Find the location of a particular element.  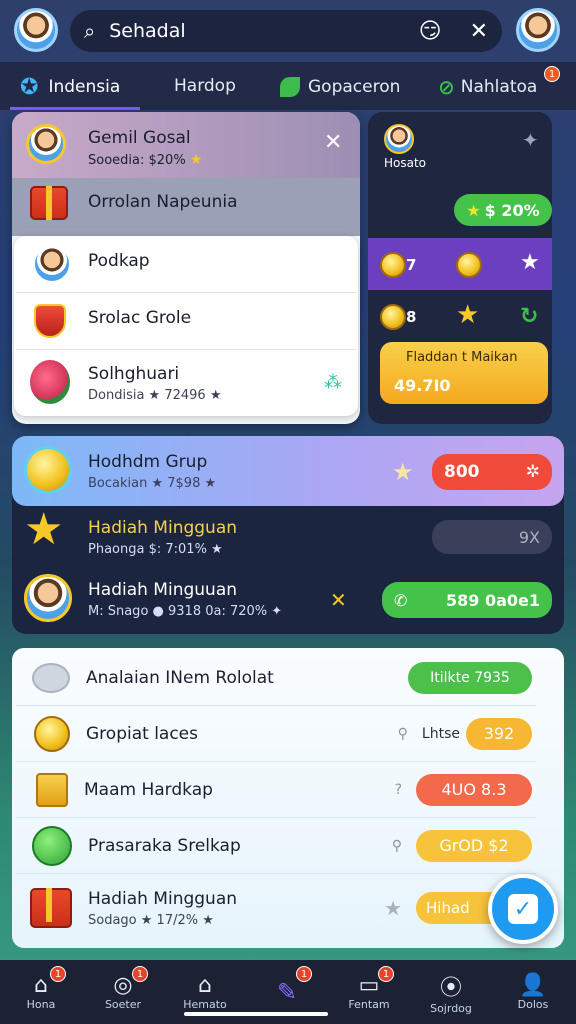

side-cta-value: 49.7I0 is located at coordinates (422, 385).